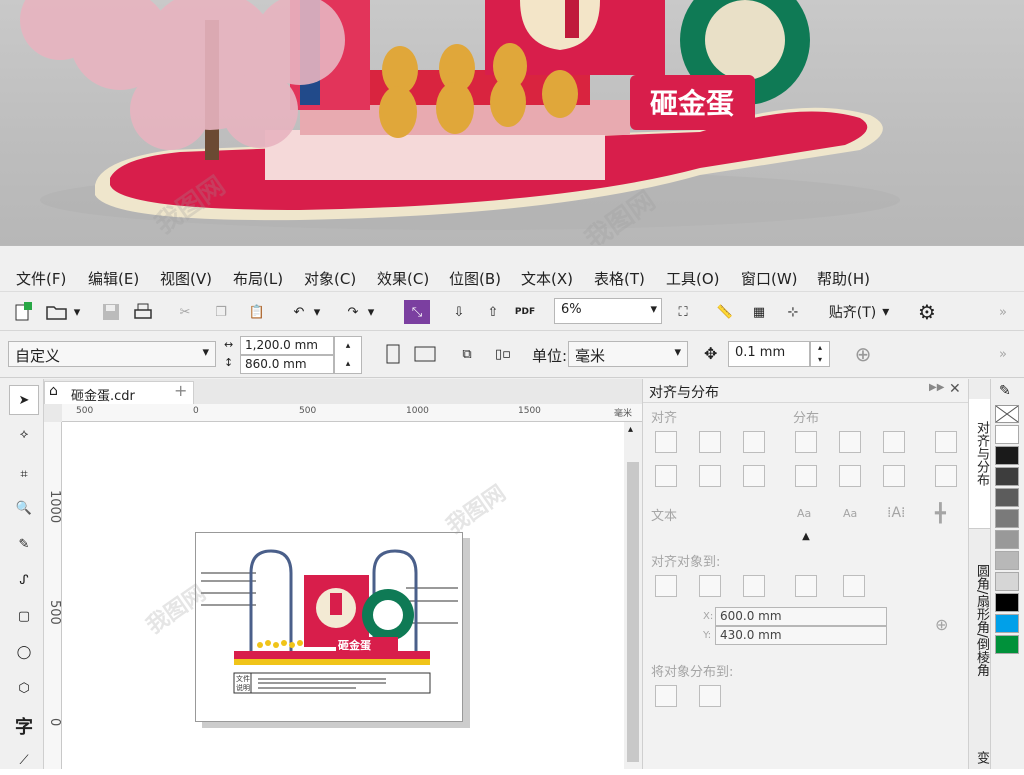 The image size is (1024, 775). I want to click on import-icon: ⇩, so click(459, 312).